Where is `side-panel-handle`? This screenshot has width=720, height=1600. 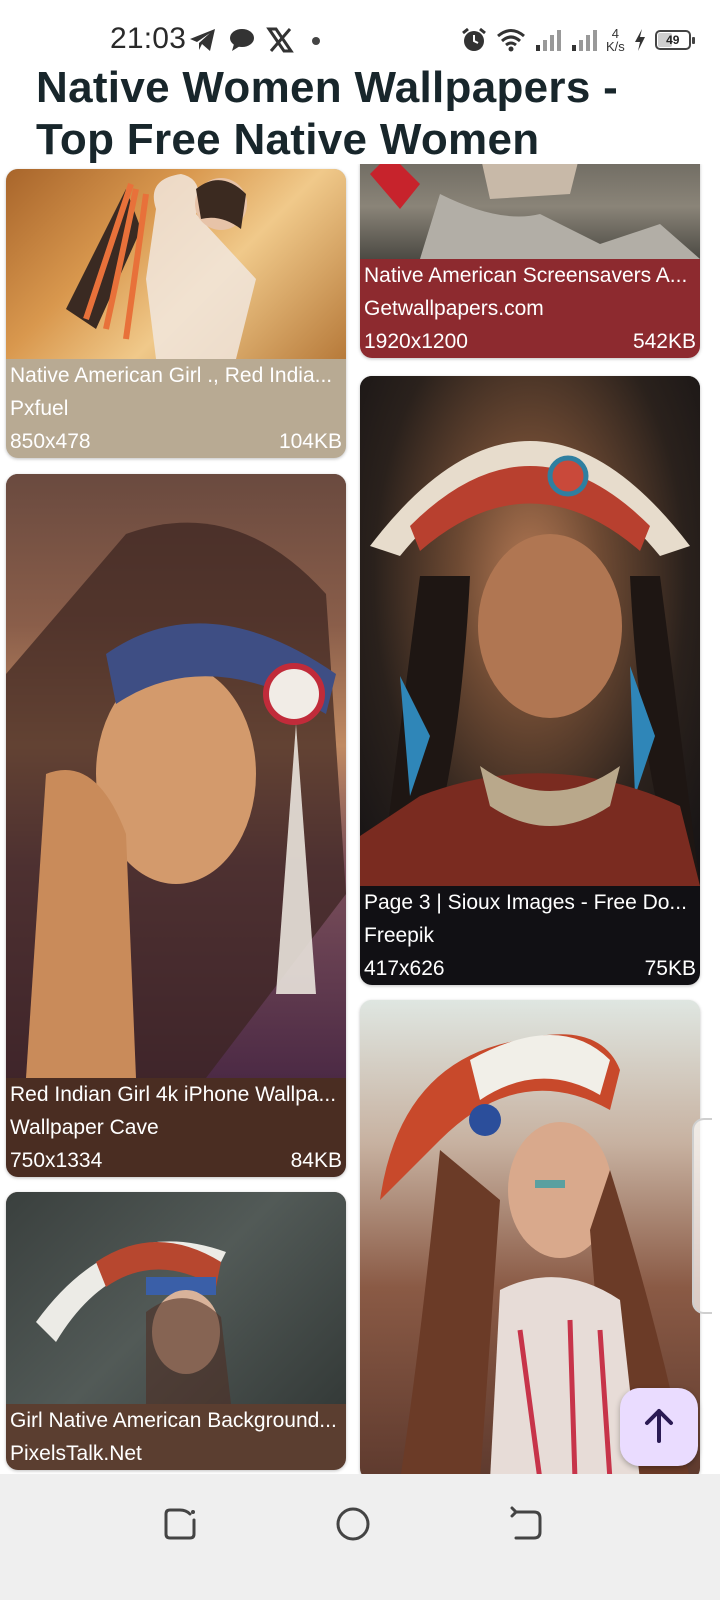 side-panel-handle is located at coordinates (702, 1216).